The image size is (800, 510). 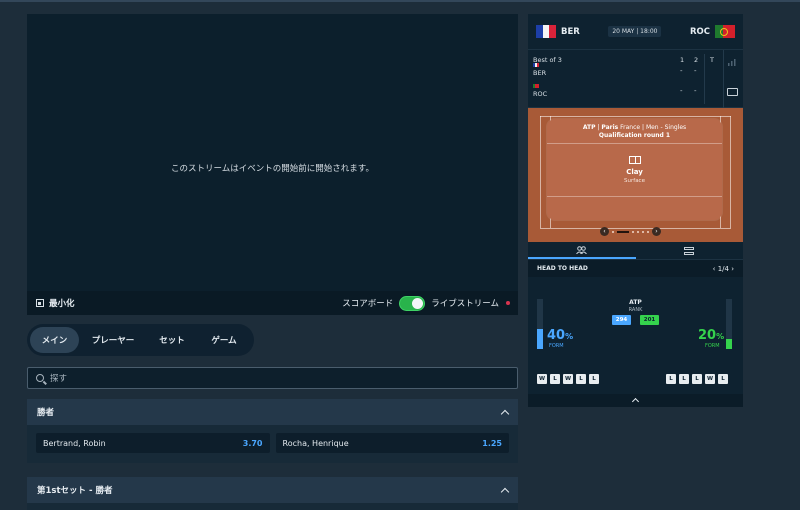 I want to click on away-player-code: ROC, so click(x=540, y=94).